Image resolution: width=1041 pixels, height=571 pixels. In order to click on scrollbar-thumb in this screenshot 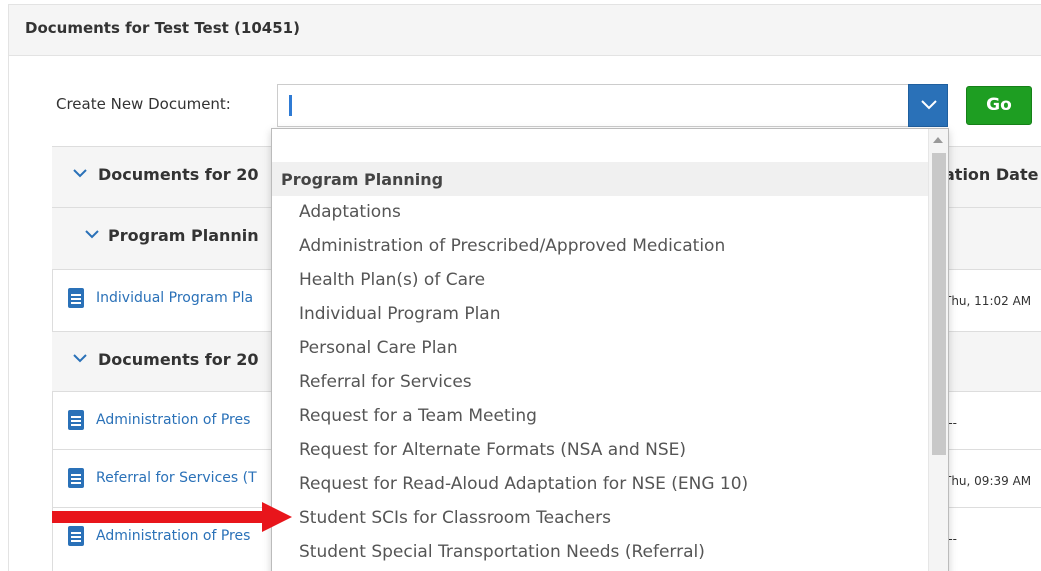, I will do `click(939, 304)`.